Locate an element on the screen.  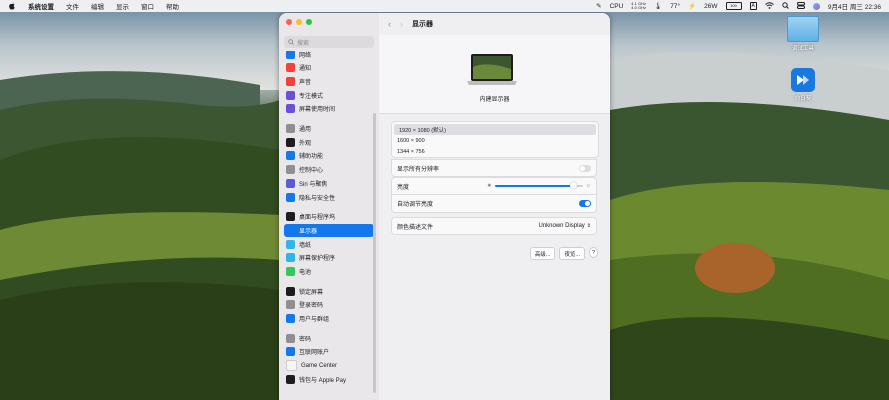
cpu-frequency: 4.1 GHz 4.0 GHz is located at coordinates (638, 6).